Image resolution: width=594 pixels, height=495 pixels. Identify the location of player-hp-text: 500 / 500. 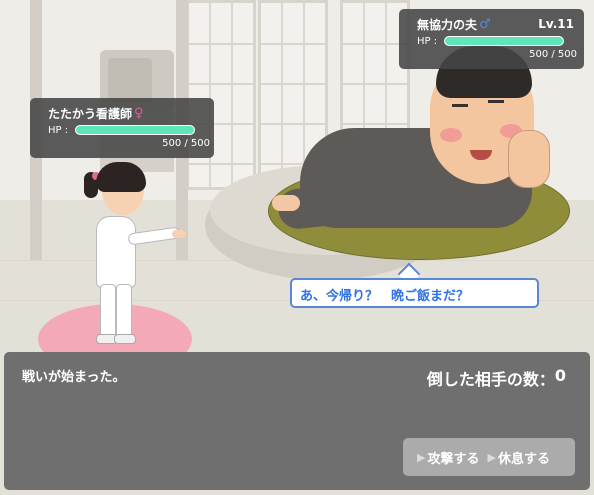
(186, 143).